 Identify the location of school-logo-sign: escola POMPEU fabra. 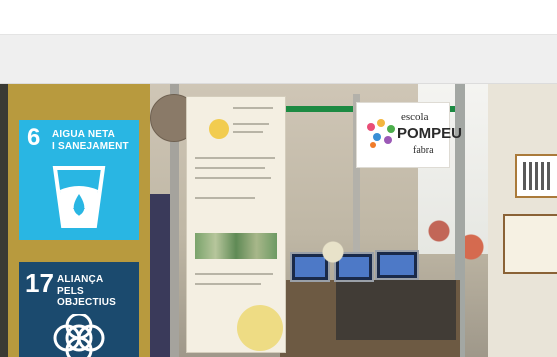
(409, 135).